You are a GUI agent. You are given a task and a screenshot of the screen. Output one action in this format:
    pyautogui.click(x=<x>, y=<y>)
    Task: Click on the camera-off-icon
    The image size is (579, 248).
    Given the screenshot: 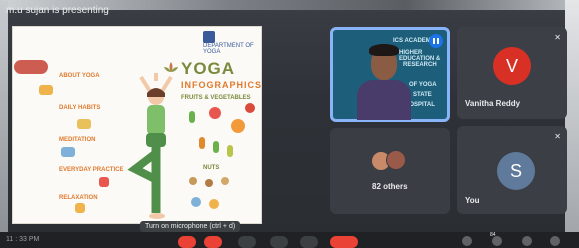 What is the action you would take?
    pyautogui.click(x=213, y=242)
    